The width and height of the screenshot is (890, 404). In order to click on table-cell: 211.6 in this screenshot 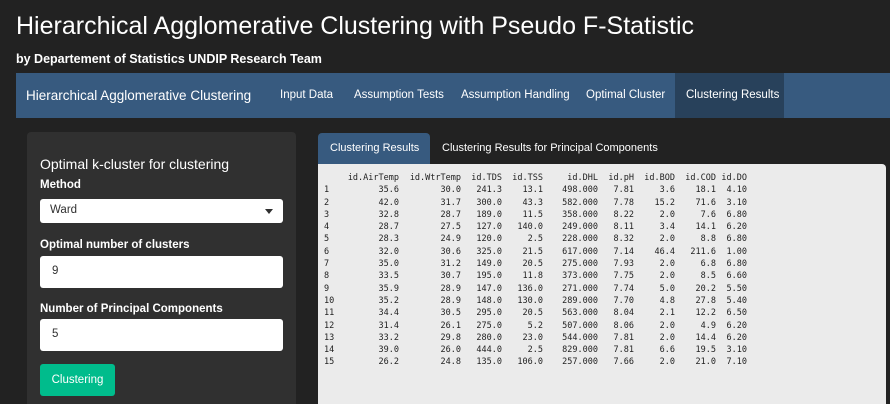, I will do `click(703, 251)`.